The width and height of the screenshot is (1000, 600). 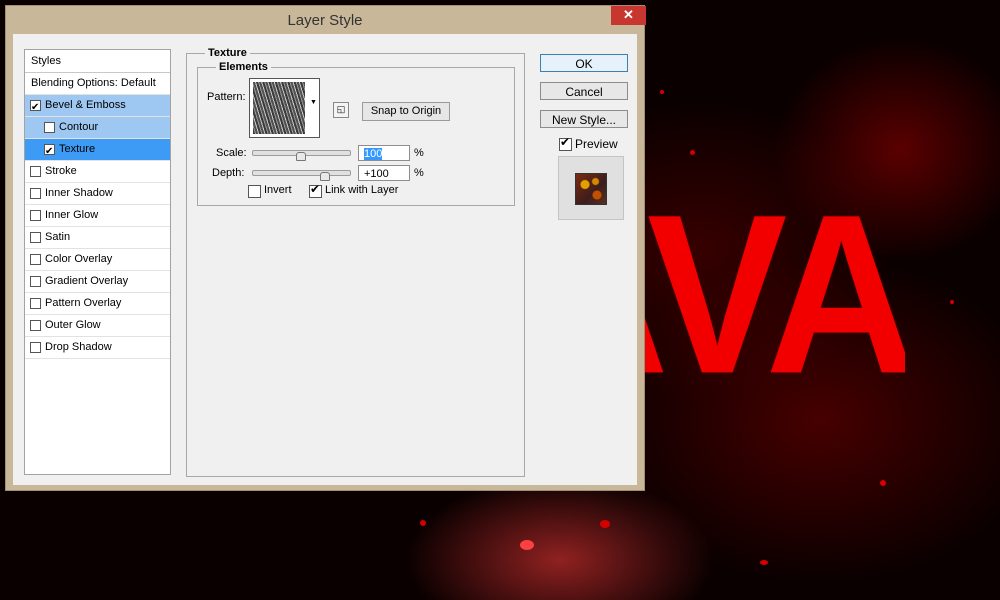 I want to click on pattern-preview, so click(x=279, y=108).